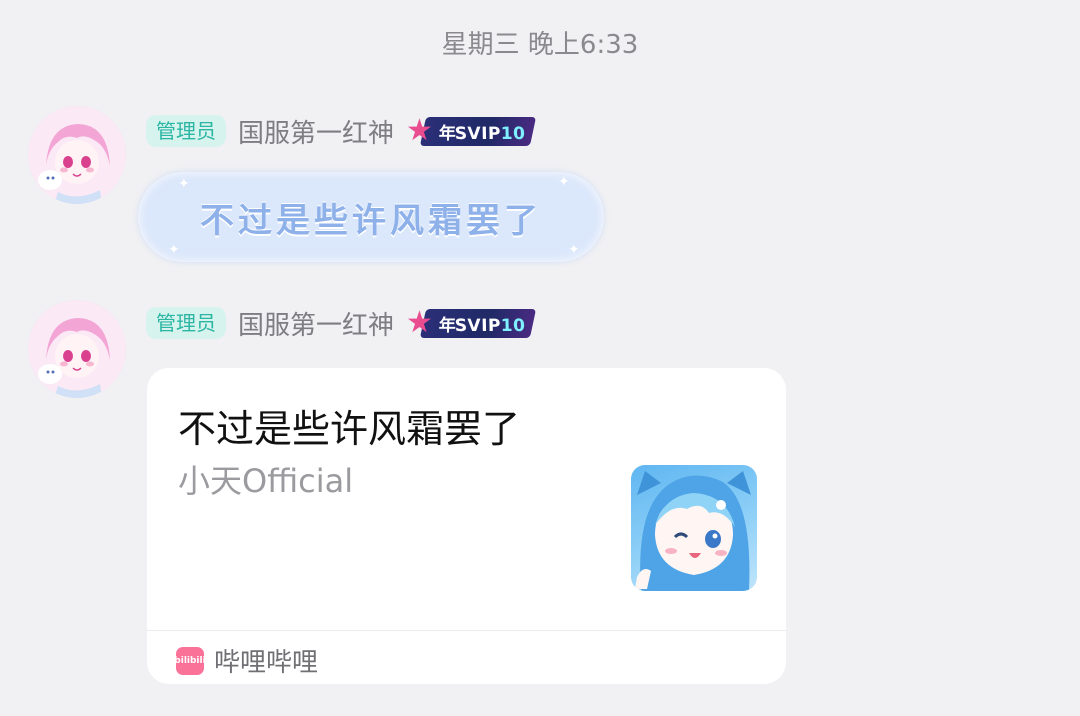  What do you see at coordinates (540, 45) in the screenshot?
I see `timestamp: 星期三 晚上6:33` at bounding box center [540, 45].